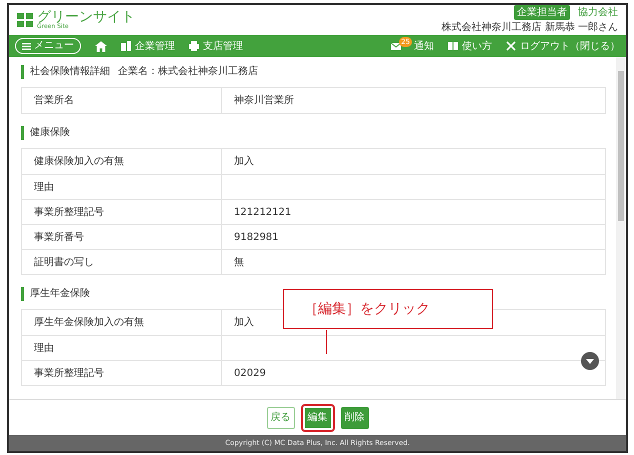 The height and width of the screenshot is (455, 634). I want to click on action-button: 戻る, so click(280, 417).